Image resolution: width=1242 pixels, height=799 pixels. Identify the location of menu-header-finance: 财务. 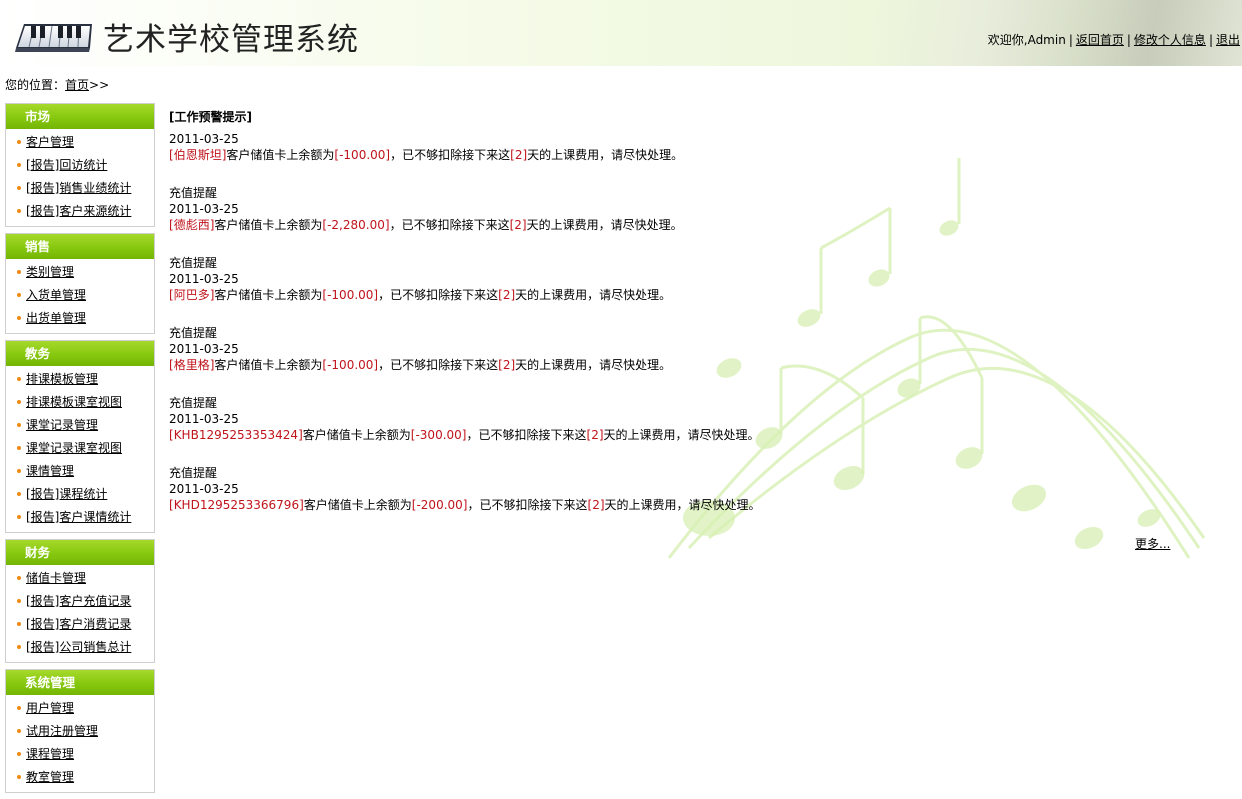
(80, 552).